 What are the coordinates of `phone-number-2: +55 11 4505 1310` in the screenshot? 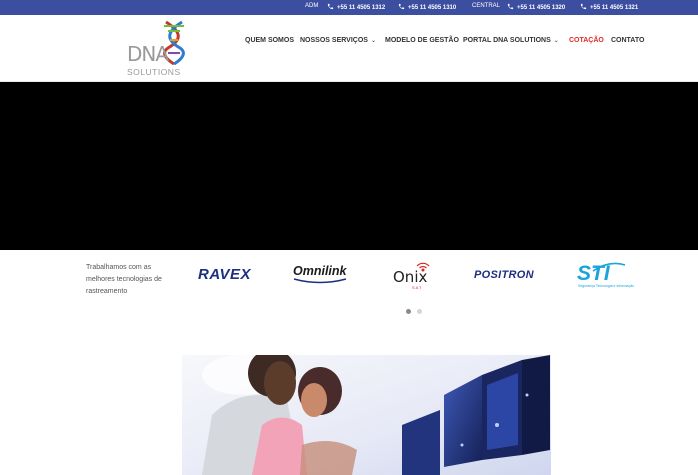 It's located at (432, 8).